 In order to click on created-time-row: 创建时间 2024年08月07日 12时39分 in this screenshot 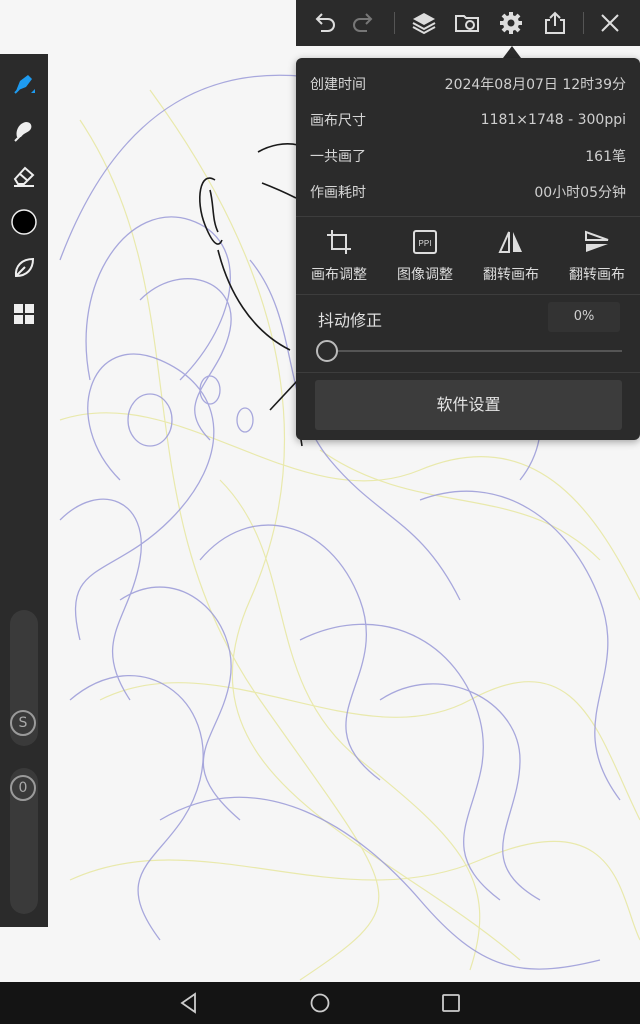, I will do `click(468, 84)`.